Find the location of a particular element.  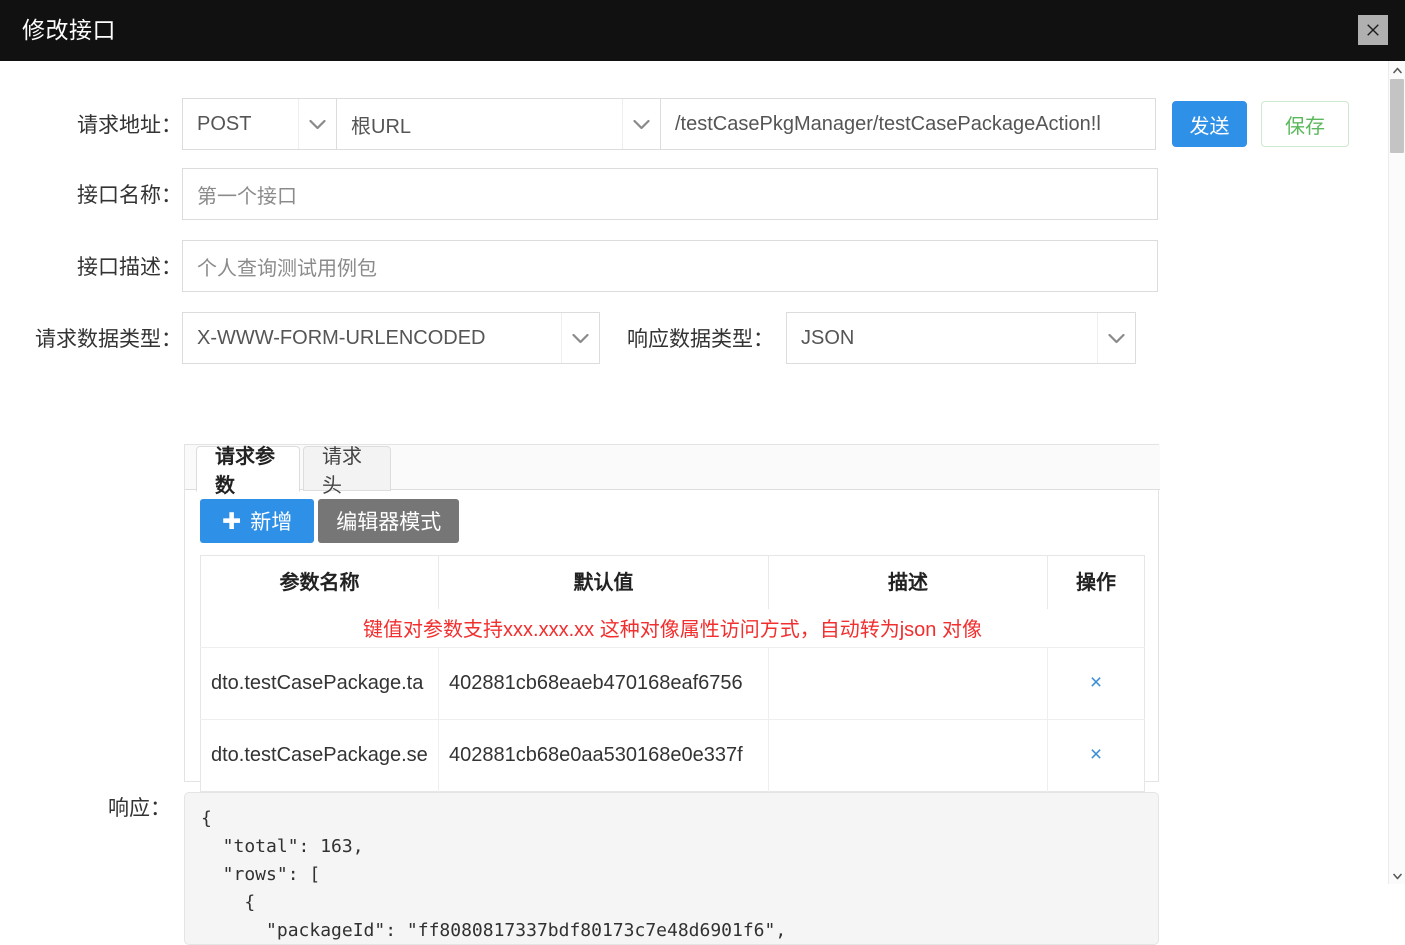

params-note-cell: 键值对参数支持xxx.xxx.xx 这种对像属性访问方式，自动转为json 对像 is located at coordinates (672, 628).